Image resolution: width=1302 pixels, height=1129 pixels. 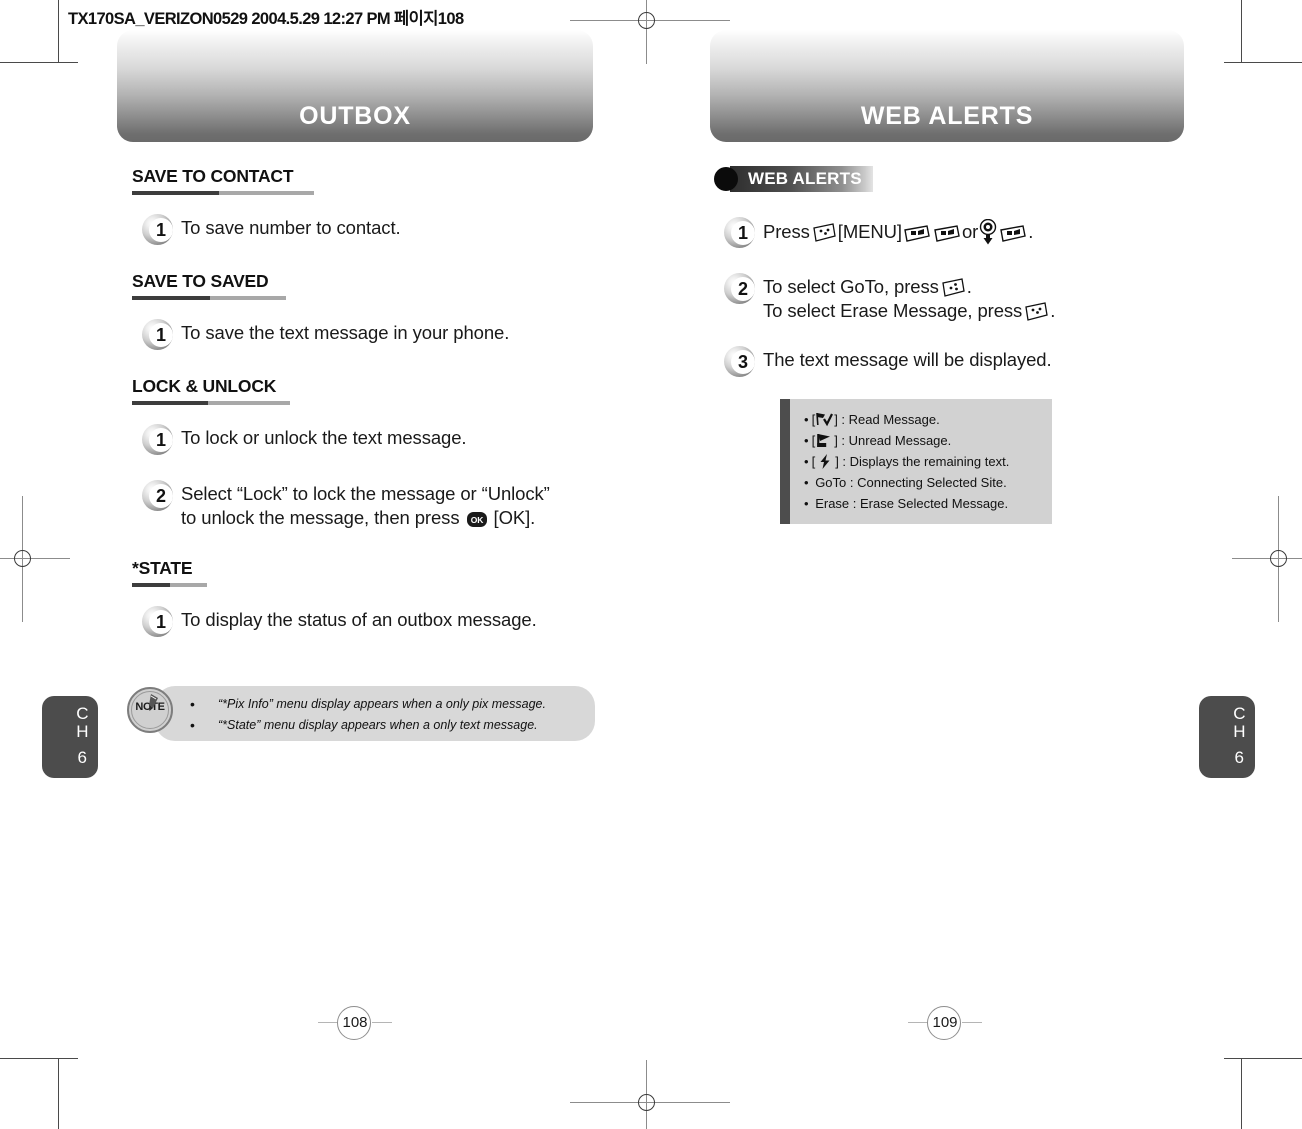 I want to click on step-text: To lock or unlock the text message., so click(x=324, y=436).